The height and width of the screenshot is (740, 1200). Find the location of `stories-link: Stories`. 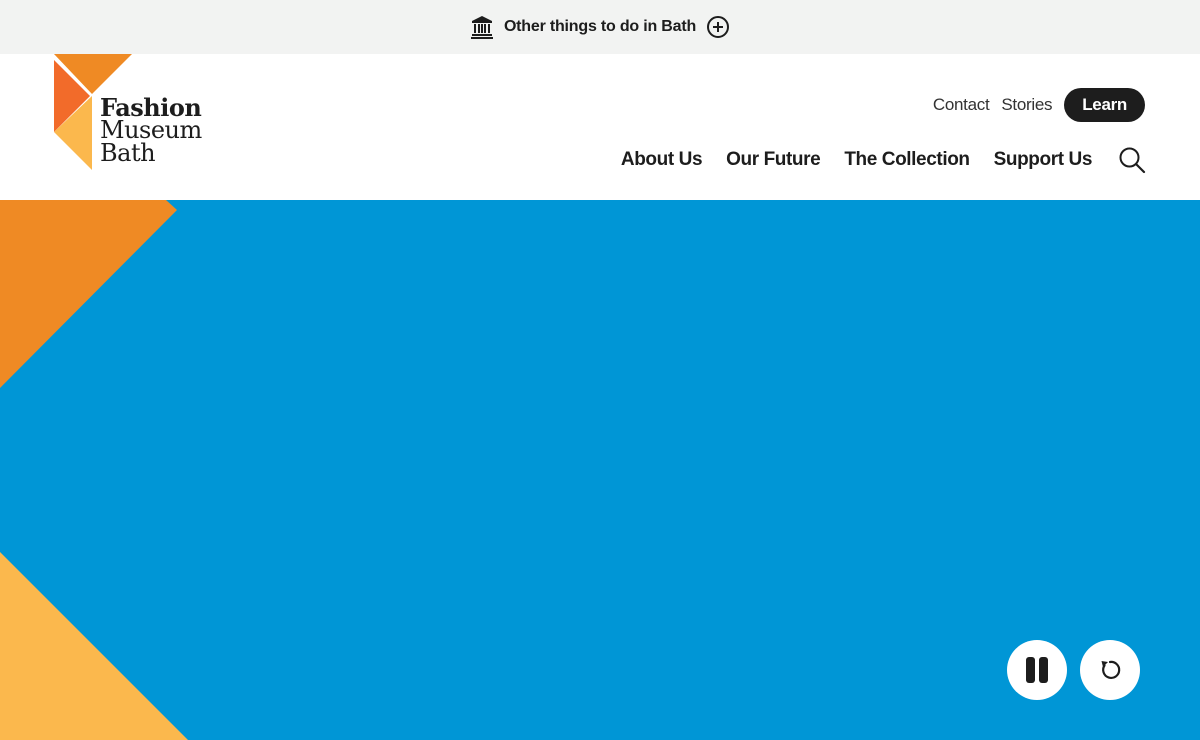

stories-link: Stories is located at coordinates (1026, 105).